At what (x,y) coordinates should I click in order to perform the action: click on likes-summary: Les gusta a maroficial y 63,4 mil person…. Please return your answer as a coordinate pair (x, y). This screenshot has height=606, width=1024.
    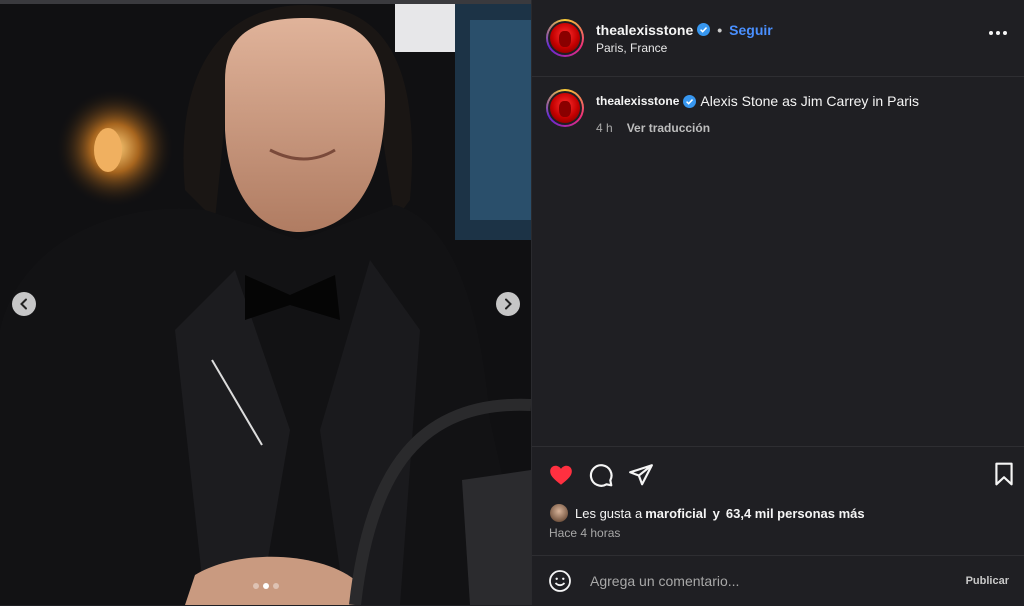
    Looking at the image, I should click on (708, 513).